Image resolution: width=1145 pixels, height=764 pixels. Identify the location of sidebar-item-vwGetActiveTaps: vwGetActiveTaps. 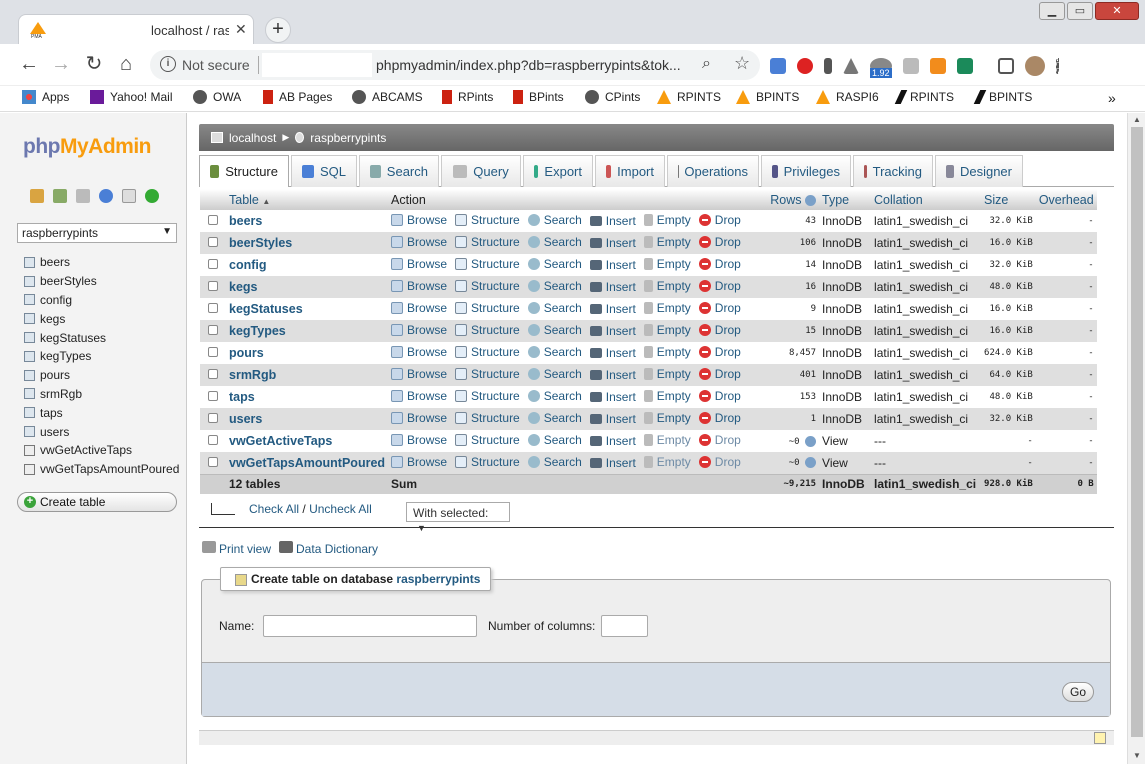
(101, 450).